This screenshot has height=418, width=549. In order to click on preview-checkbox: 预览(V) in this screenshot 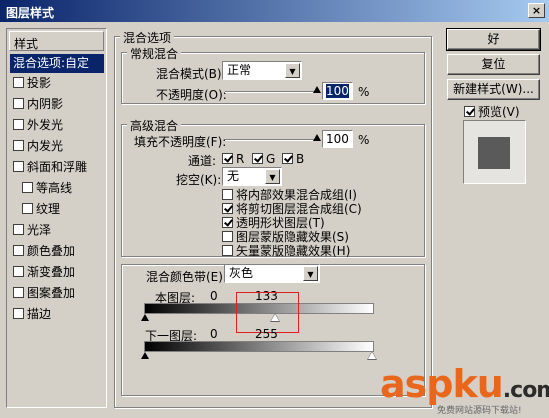, I will do `click(492, 111)`.